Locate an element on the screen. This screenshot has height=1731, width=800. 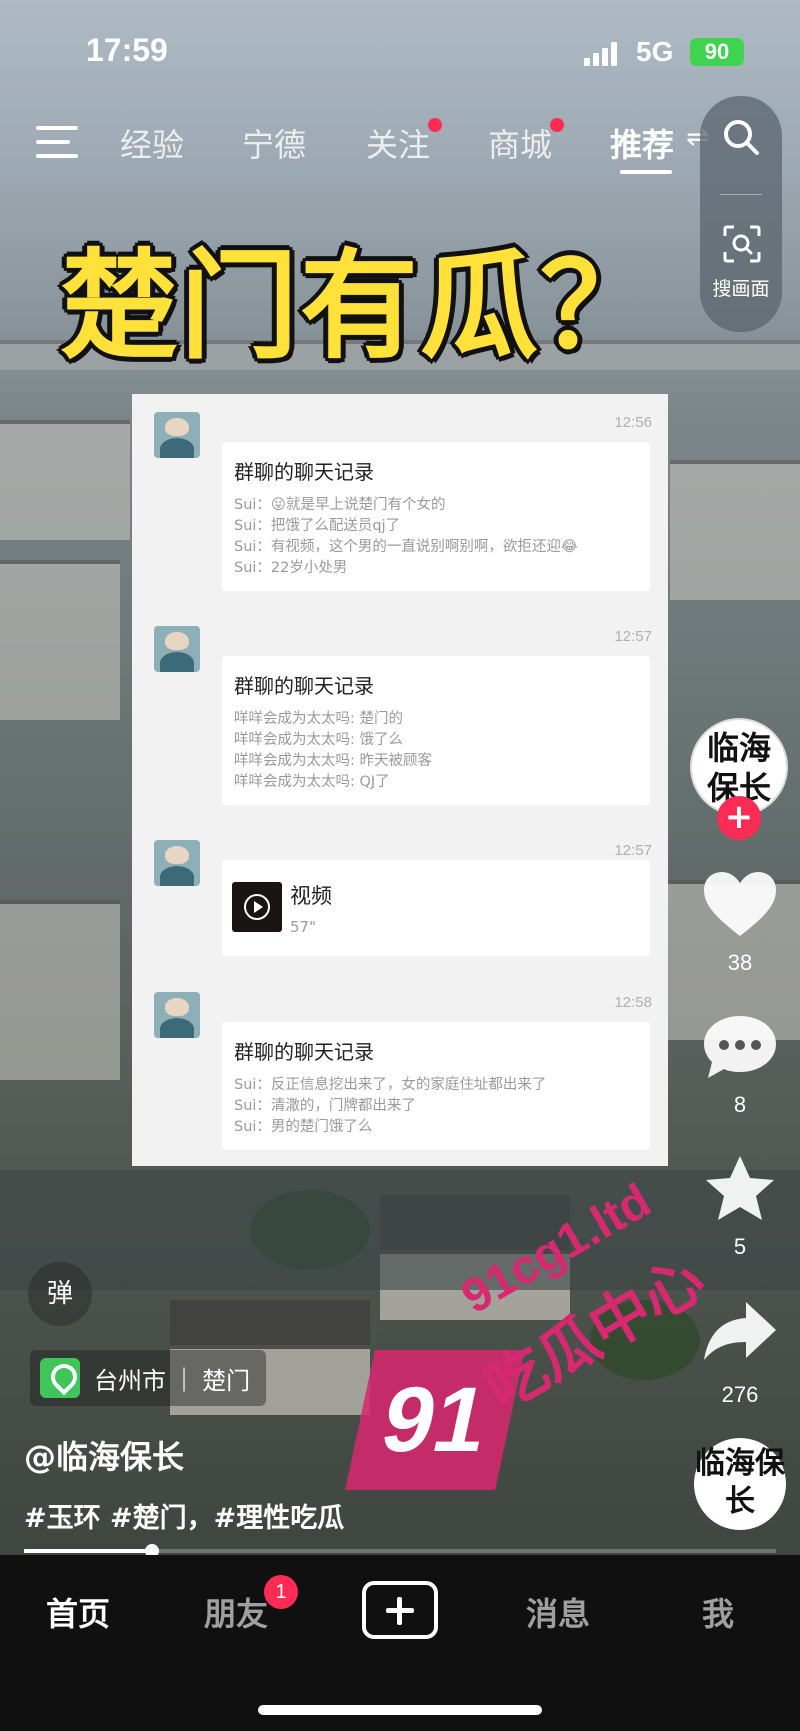
nav-friends: 朋友 is located at coordinates (236, 1612).